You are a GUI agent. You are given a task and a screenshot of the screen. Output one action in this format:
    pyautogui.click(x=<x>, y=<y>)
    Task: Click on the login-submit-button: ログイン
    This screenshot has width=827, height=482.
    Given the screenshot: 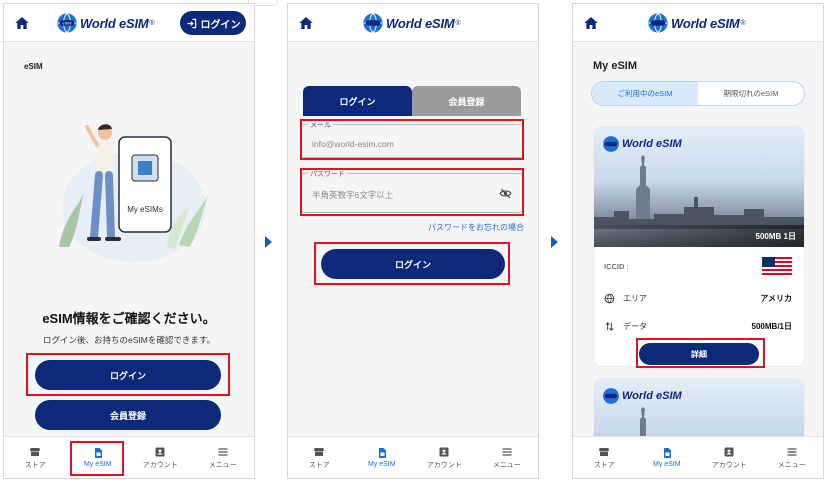 What is the action you would take?
    pyautogui.click(x=413, y=264)
    